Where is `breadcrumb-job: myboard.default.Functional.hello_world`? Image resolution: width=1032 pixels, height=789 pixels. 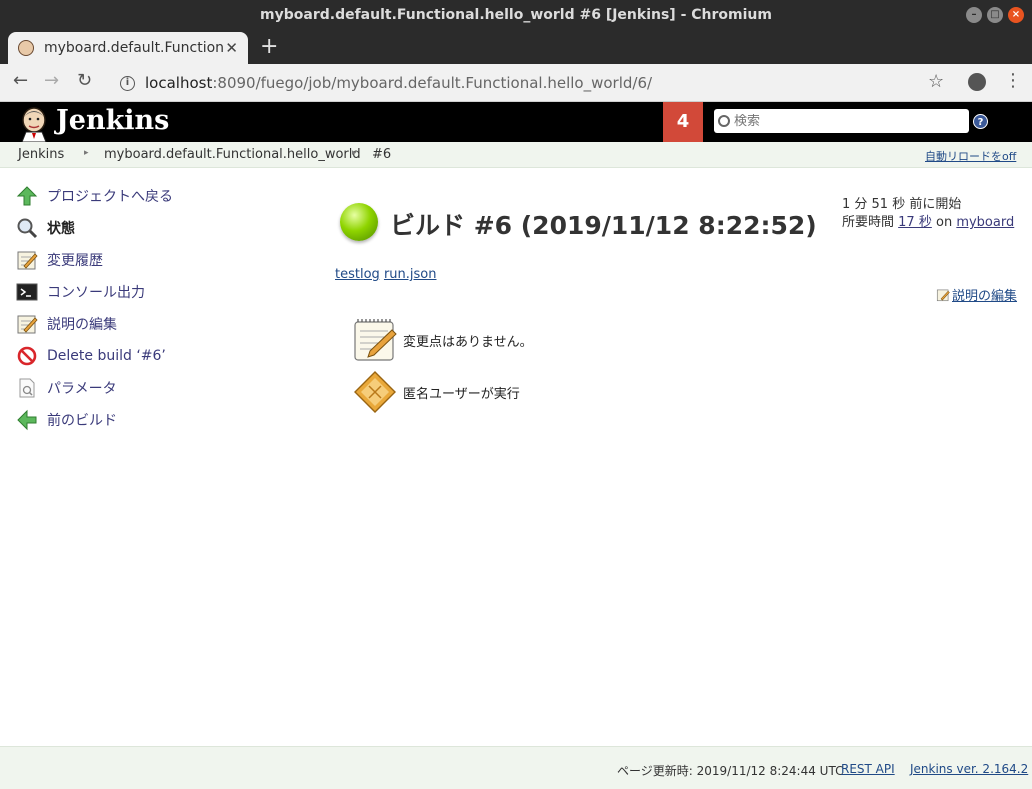 breadcrumb-job: myboard.default.Functional.hello_world is located at coordinates (232, 154).